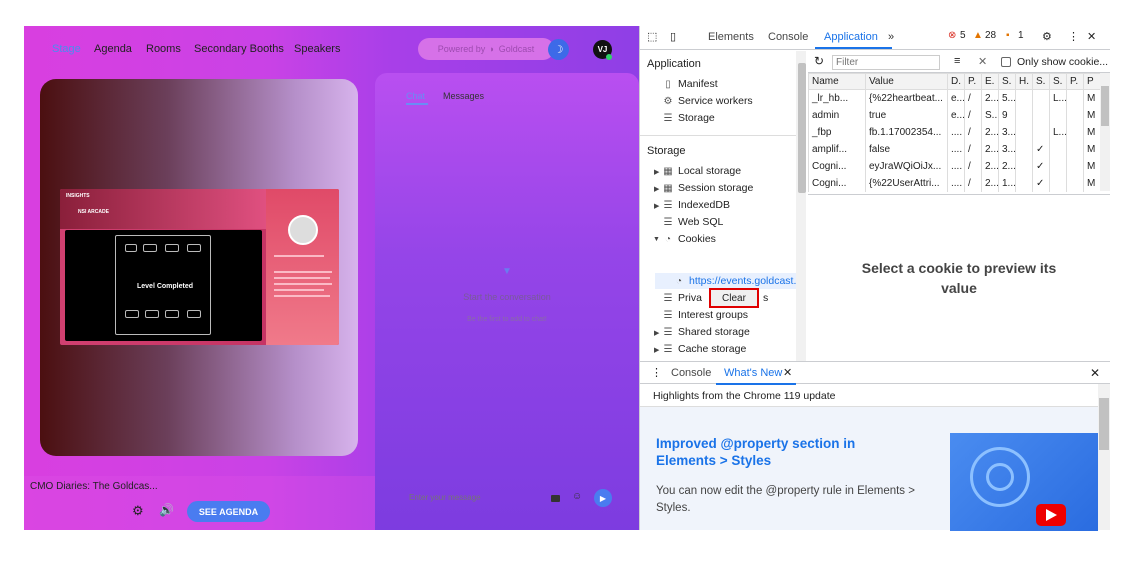  I want to click on powered-by-badge: Powered by ◗ Goldcast, so click(486, 49).